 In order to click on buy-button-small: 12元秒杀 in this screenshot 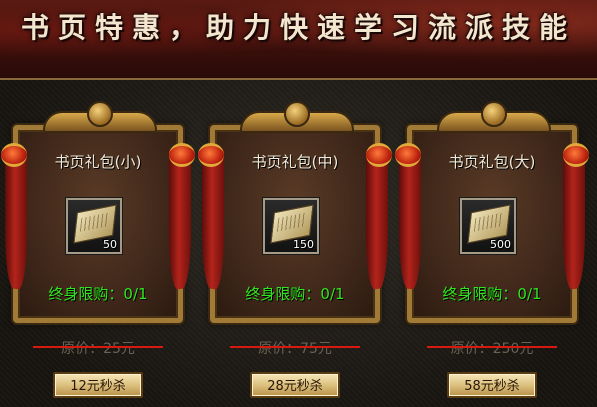, I will do `click(98, 385)`.